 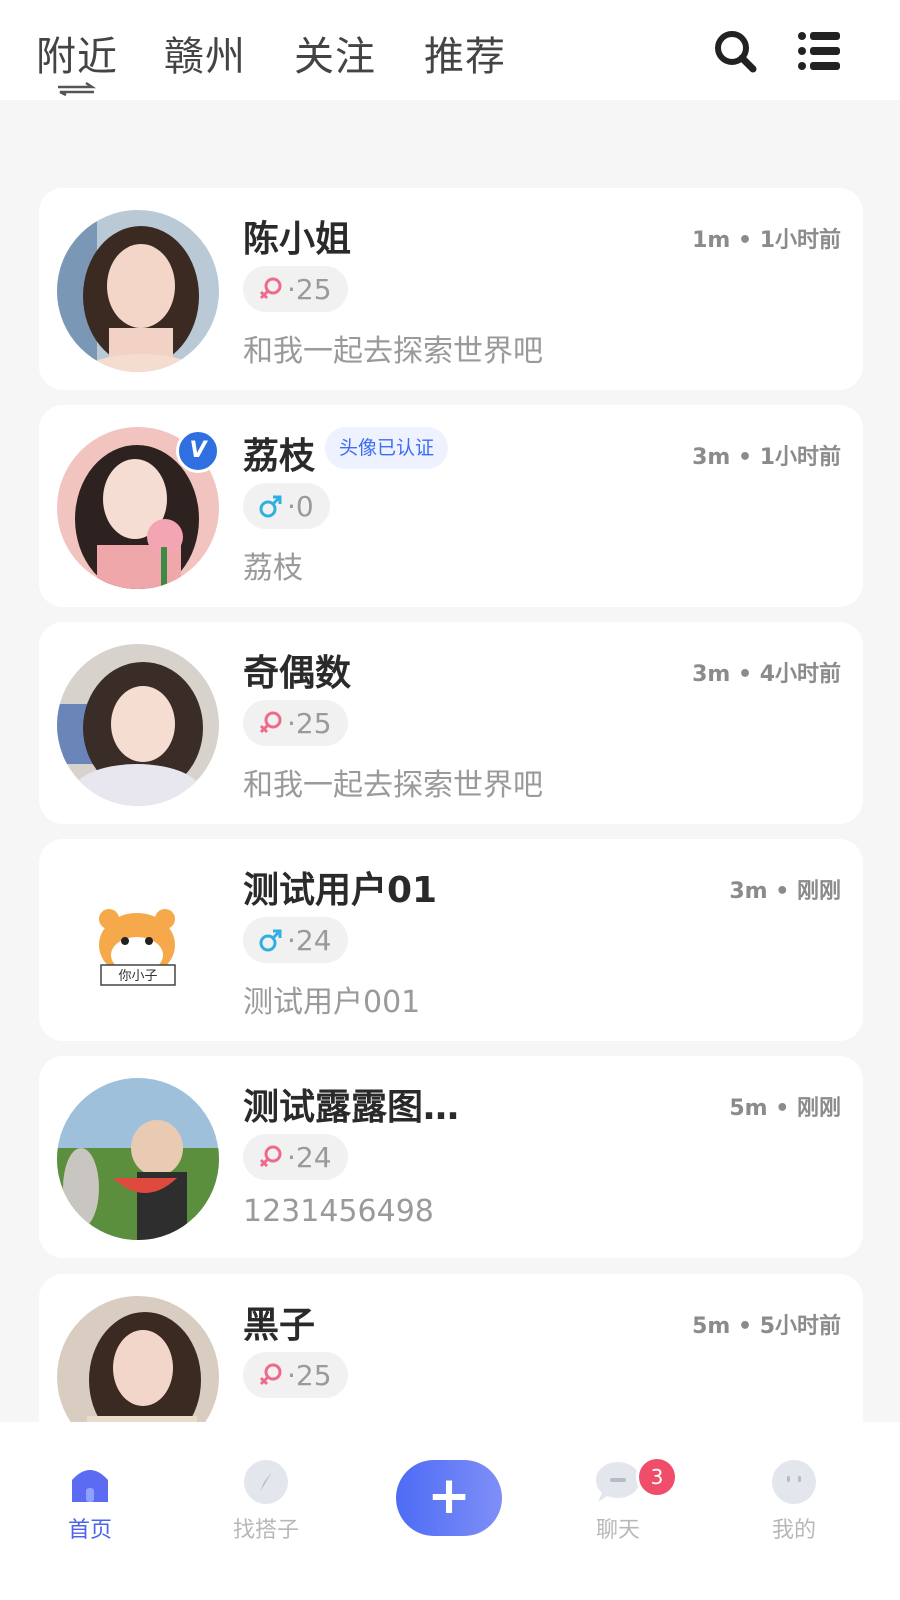 I want to click on user-card: 奇偶数 3m • 4小时前 ·25 和我一起去探索世界吧, so click(x=451, y=723).